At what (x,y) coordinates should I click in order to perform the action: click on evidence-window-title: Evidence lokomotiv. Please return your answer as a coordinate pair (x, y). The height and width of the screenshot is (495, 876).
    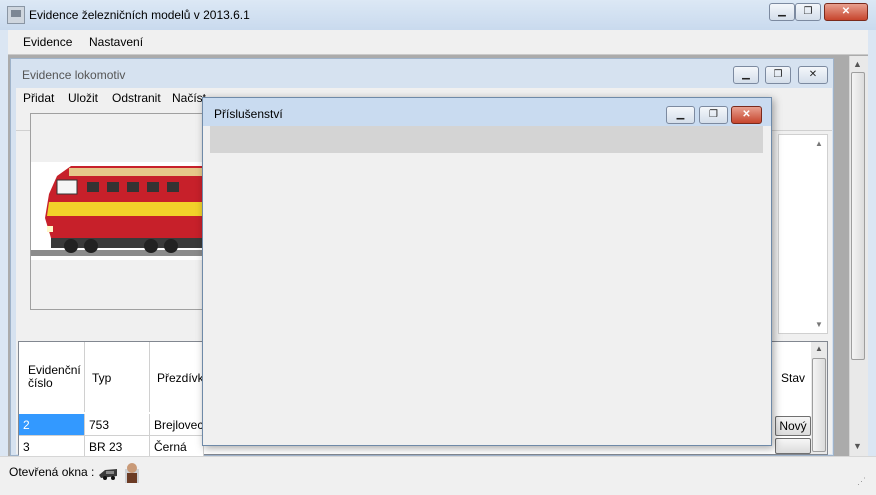
    Looking at the image, I should click on (74, 75).